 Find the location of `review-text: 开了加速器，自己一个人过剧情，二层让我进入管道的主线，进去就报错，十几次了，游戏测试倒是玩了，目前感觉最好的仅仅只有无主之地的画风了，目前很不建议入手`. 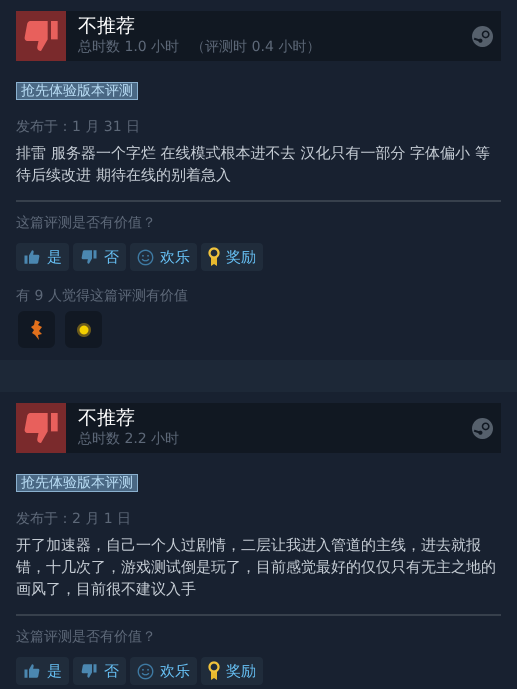

review-text: 开了加速器，自己一个人过剧情，二层让我进入管道的主线，进去就报错，十几次了，游戏测试倒是玩了，目前感觉最好的仅仅只有无主之地的画风了，目前很不建议入手 is located at coordinates (256, 567).